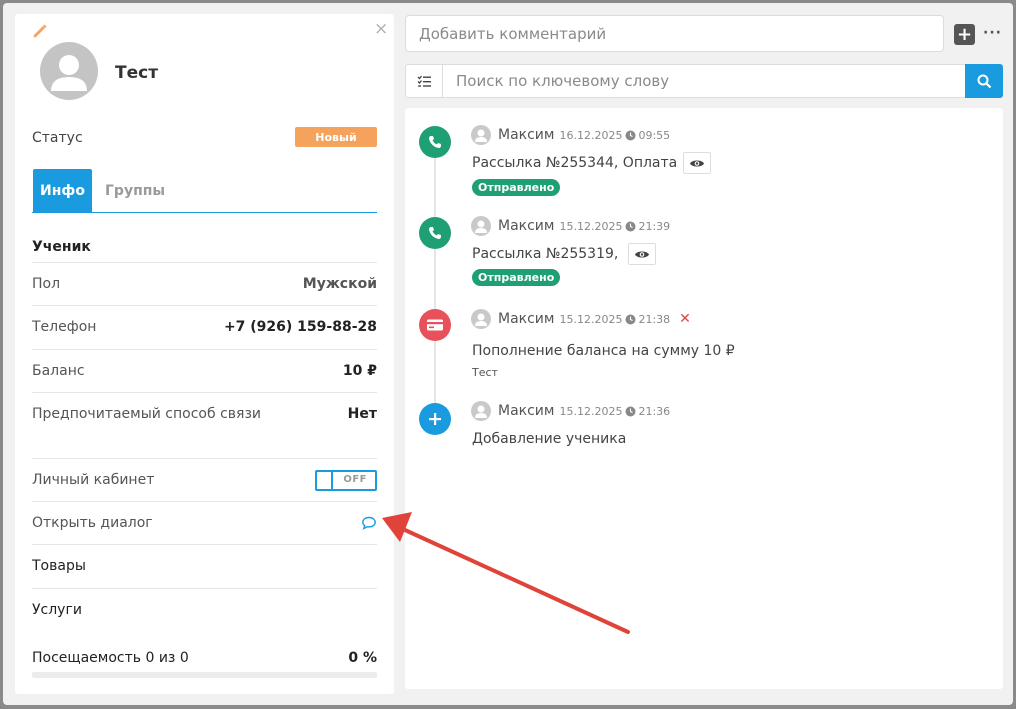 This screenshot has height=709, width=1016. I want to click on event-time: 09:55, so click(654, 135).